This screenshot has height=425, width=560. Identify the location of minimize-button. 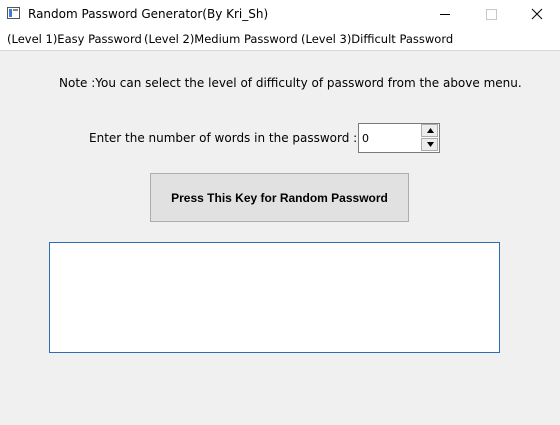
(445, 14).